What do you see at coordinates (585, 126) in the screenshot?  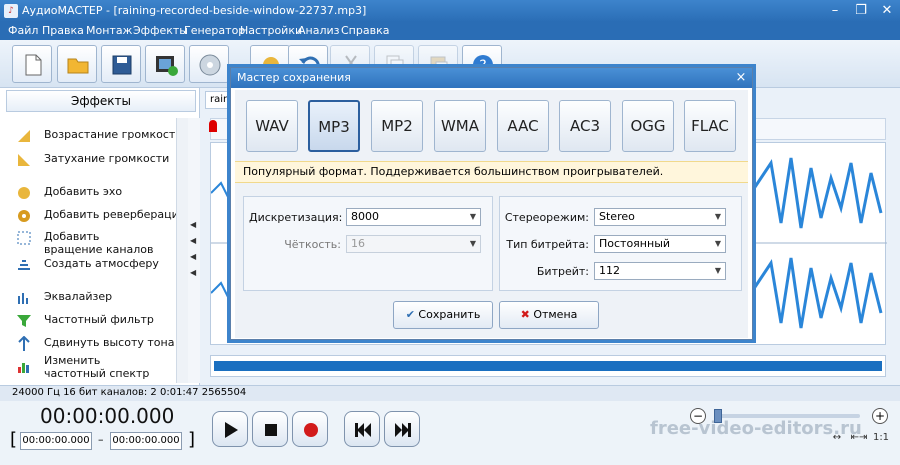 I see `format-ac3: AC3` at bounding box center [585, 126].